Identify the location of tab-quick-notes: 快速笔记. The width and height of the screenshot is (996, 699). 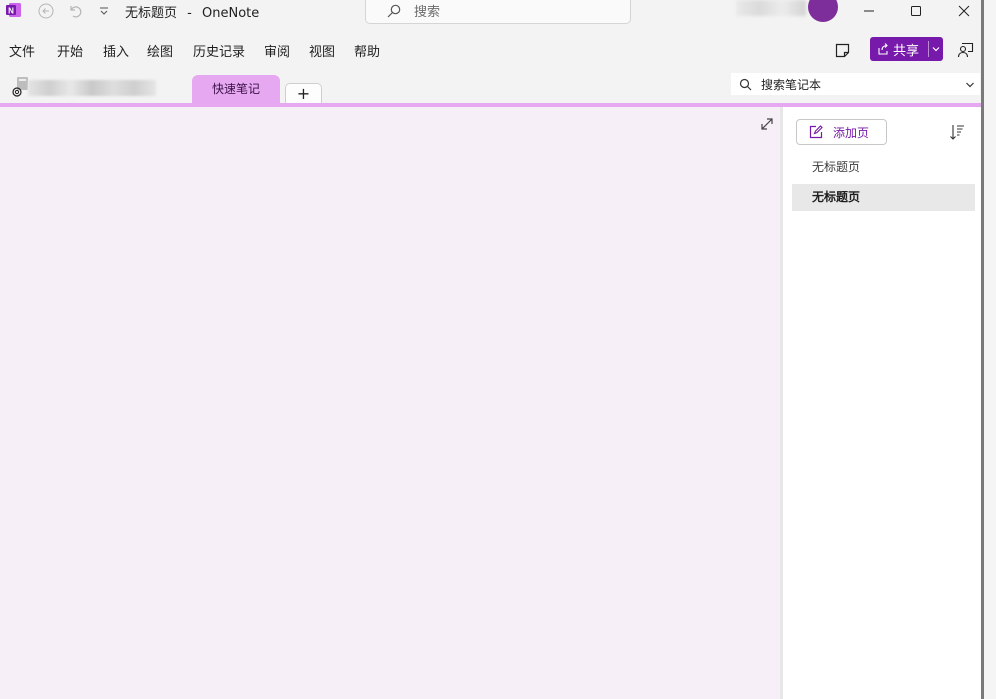
(236, 89).